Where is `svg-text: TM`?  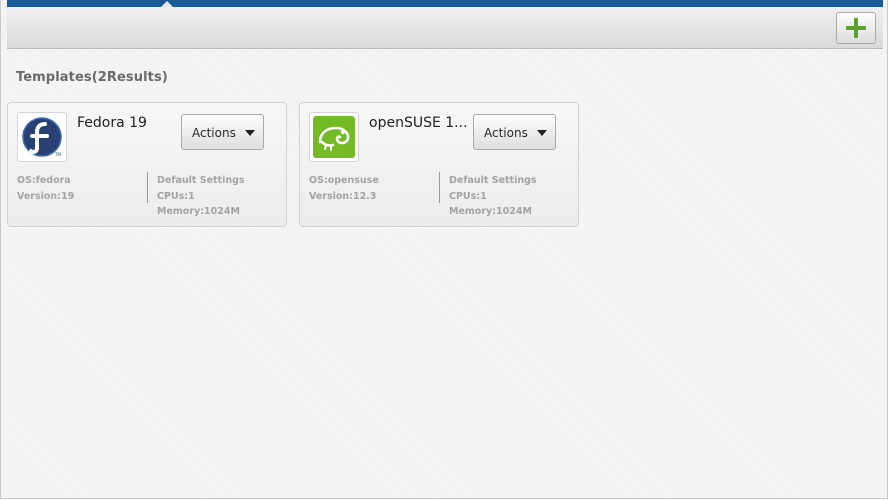
svg-text: TM is located at coordinates (57, 154).